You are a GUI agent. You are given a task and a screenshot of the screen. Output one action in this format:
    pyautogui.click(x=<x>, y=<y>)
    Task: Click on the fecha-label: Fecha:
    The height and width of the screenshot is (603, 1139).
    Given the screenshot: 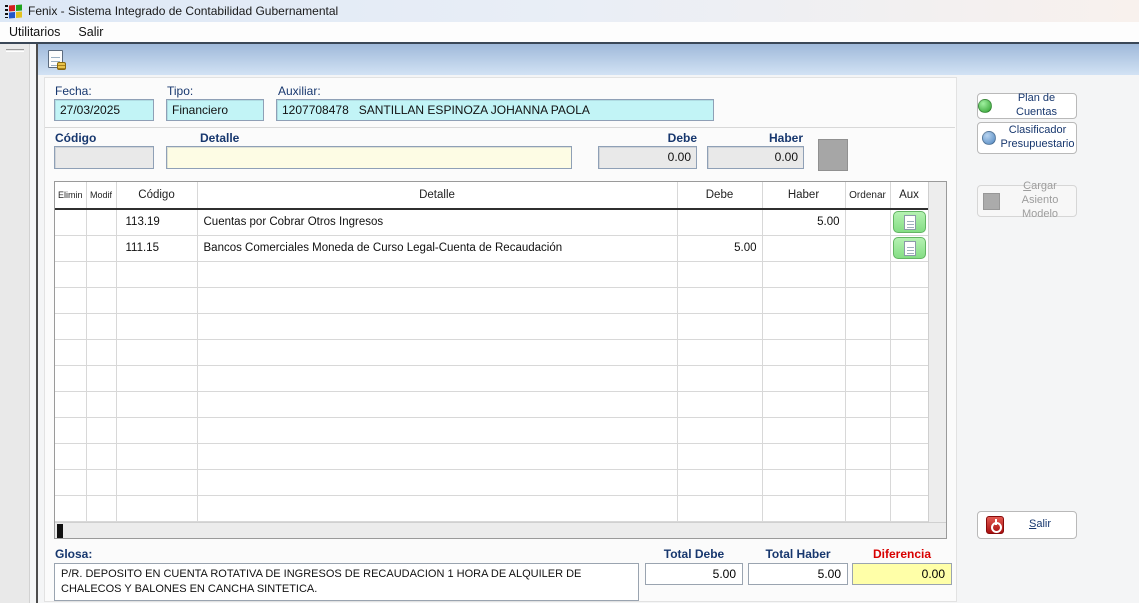 What is the action you would take?
    pyautogui.click(x=73, y=91)
    